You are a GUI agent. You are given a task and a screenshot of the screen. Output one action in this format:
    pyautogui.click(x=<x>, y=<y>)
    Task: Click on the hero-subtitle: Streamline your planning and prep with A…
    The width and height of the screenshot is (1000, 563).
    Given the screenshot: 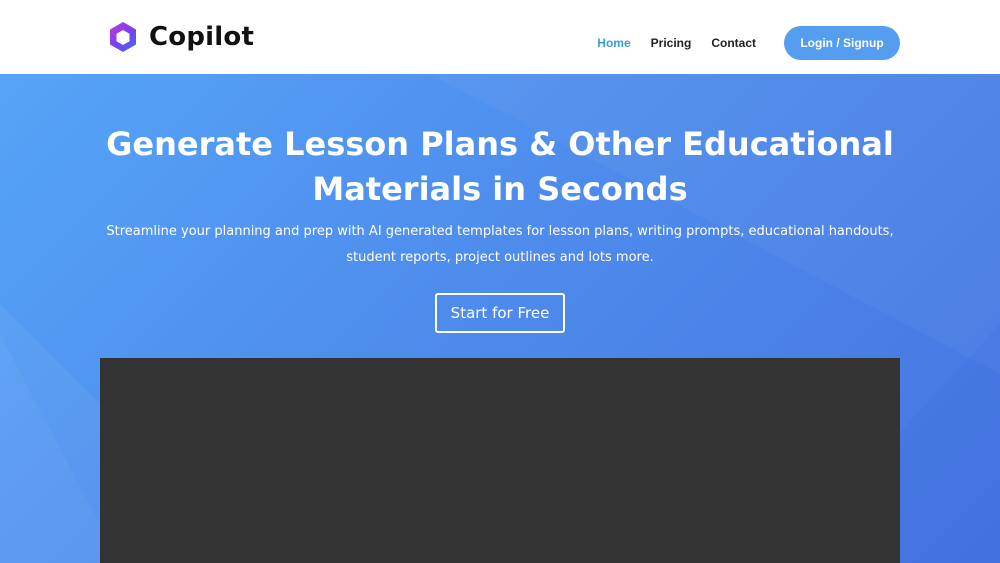 What is the action you would take?
    pyautogui.click(x=500, y=244)
    